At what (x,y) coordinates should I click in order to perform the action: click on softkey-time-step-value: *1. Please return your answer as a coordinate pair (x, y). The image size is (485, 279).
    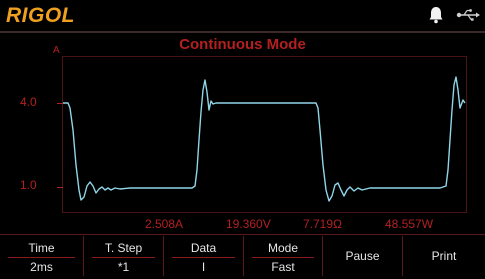
    Looking at the image, I should click on (123, 267).